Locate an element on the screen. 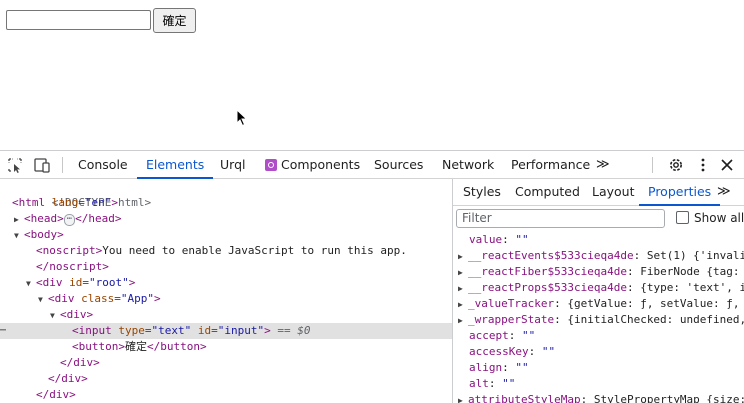  collapsed-ellipsis: ⋯ is located at coordinates (69, 220).